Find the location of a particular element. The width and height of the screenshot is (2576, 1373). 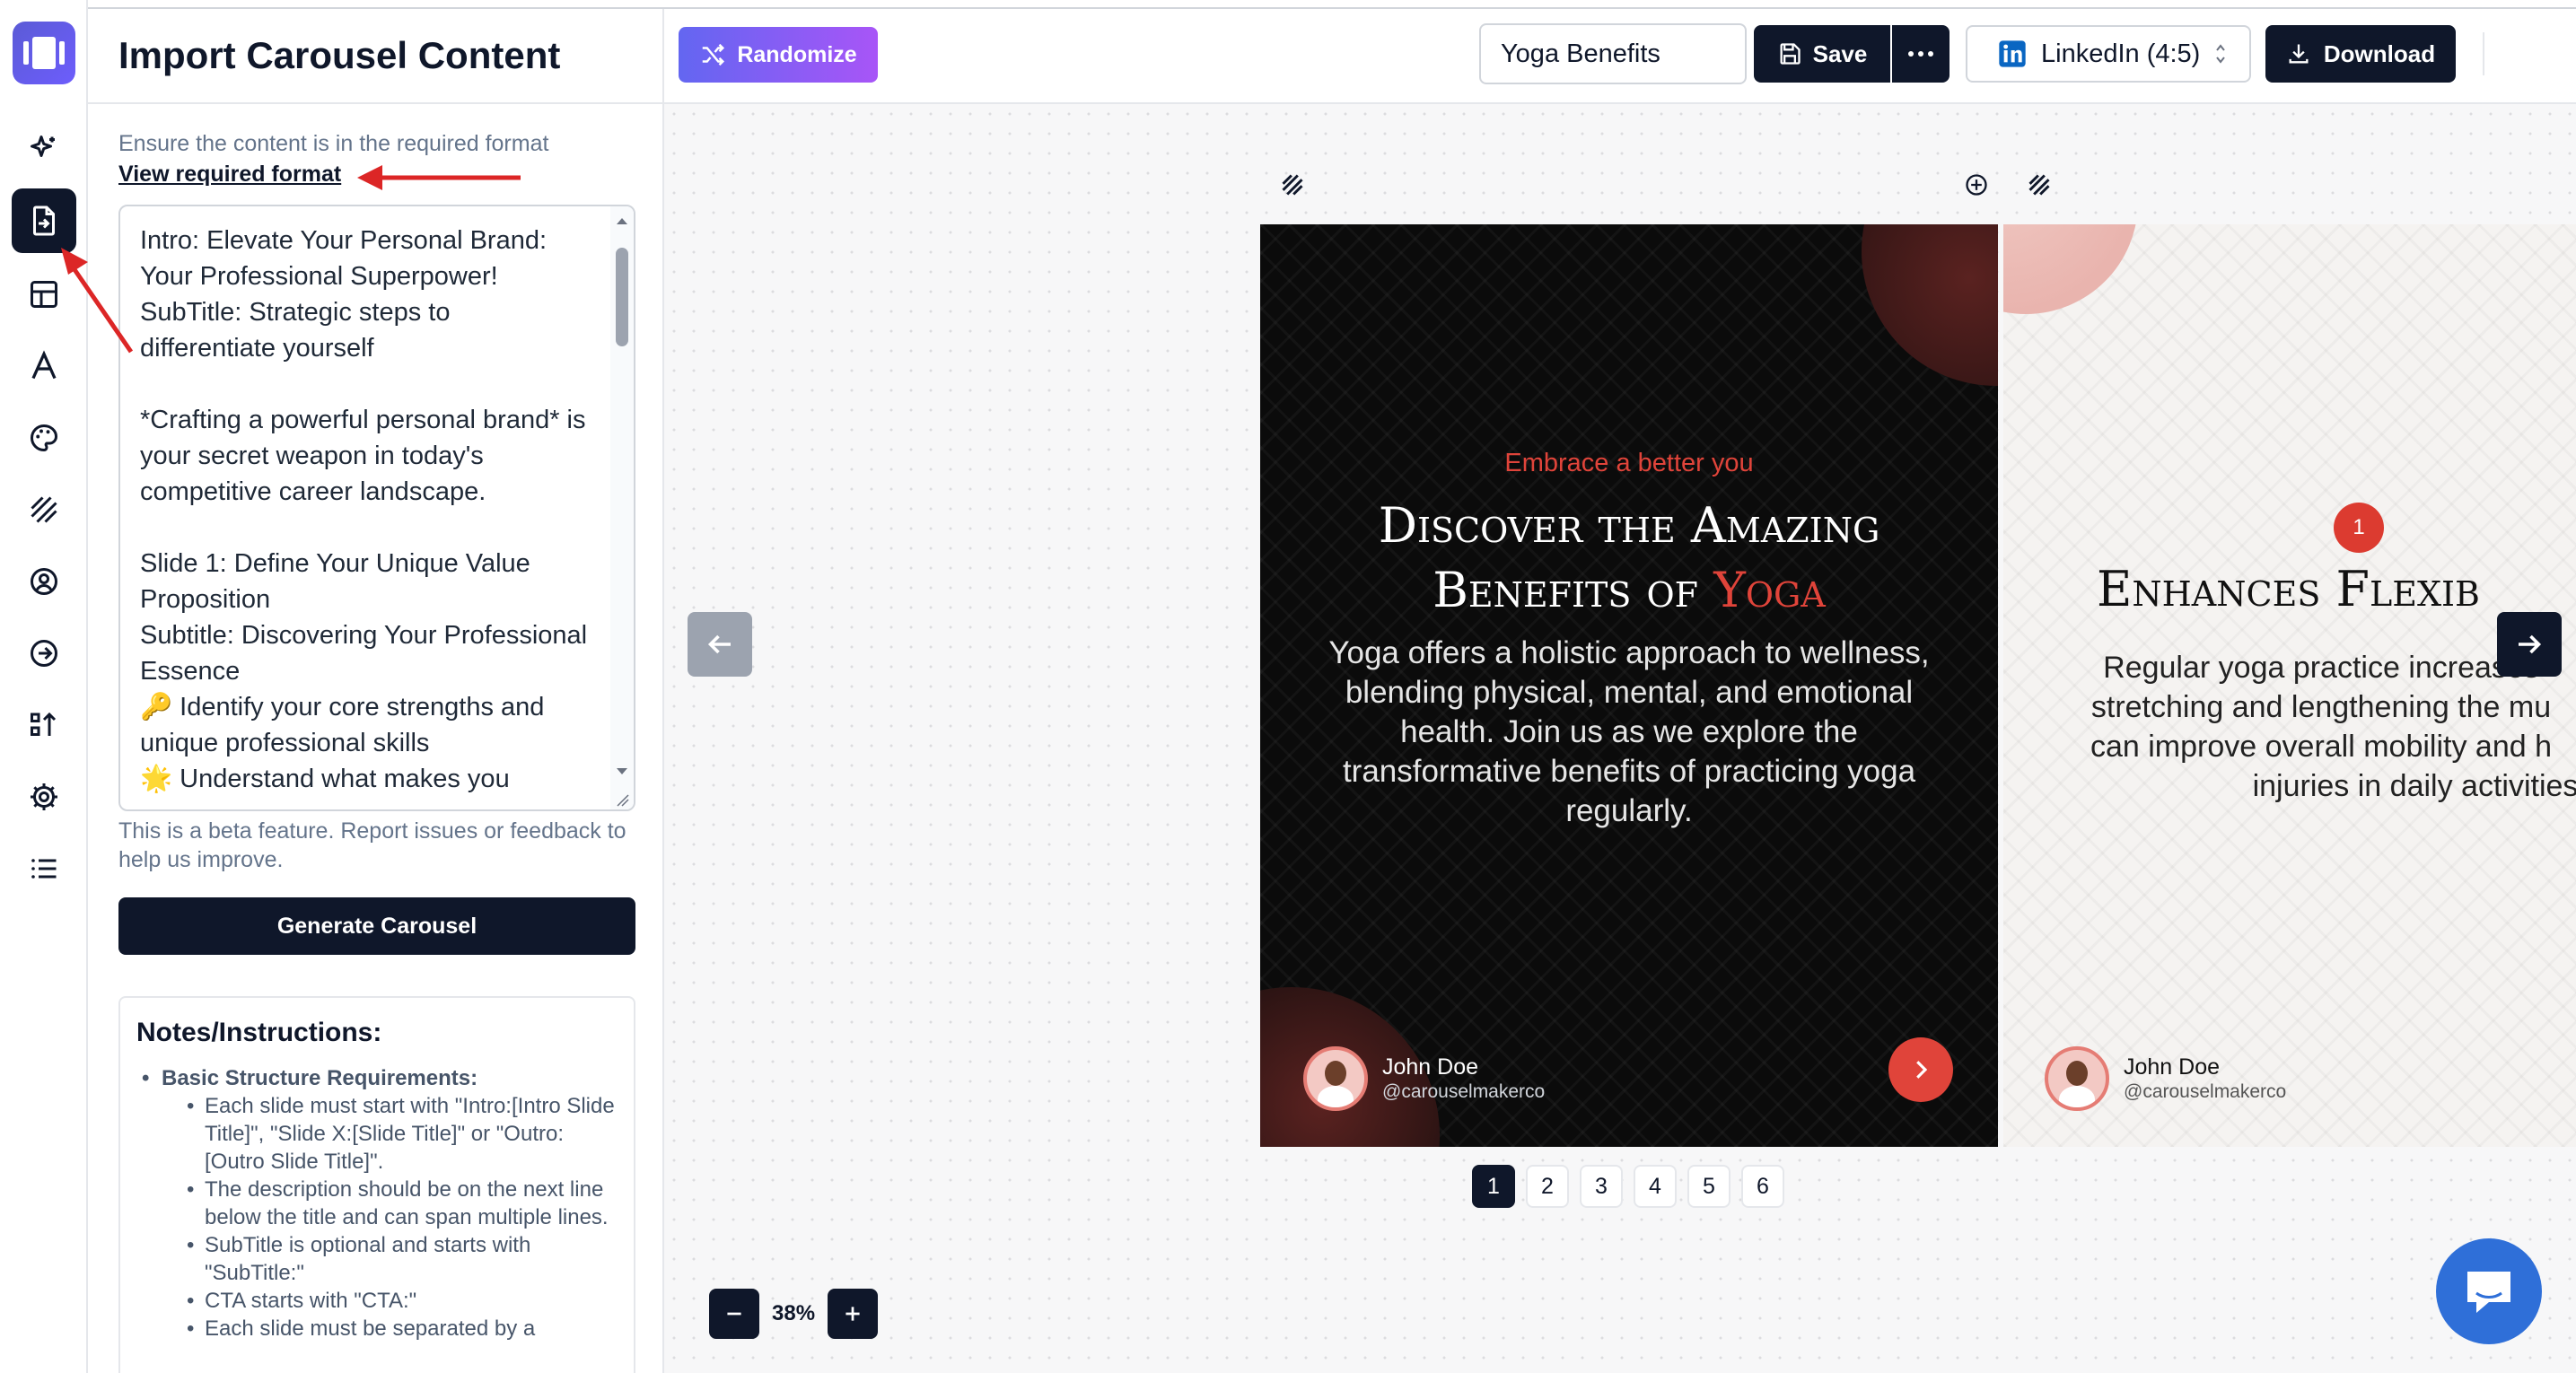

slide-title-line: Discover the Amazing is located at coordinates (1629, 526).